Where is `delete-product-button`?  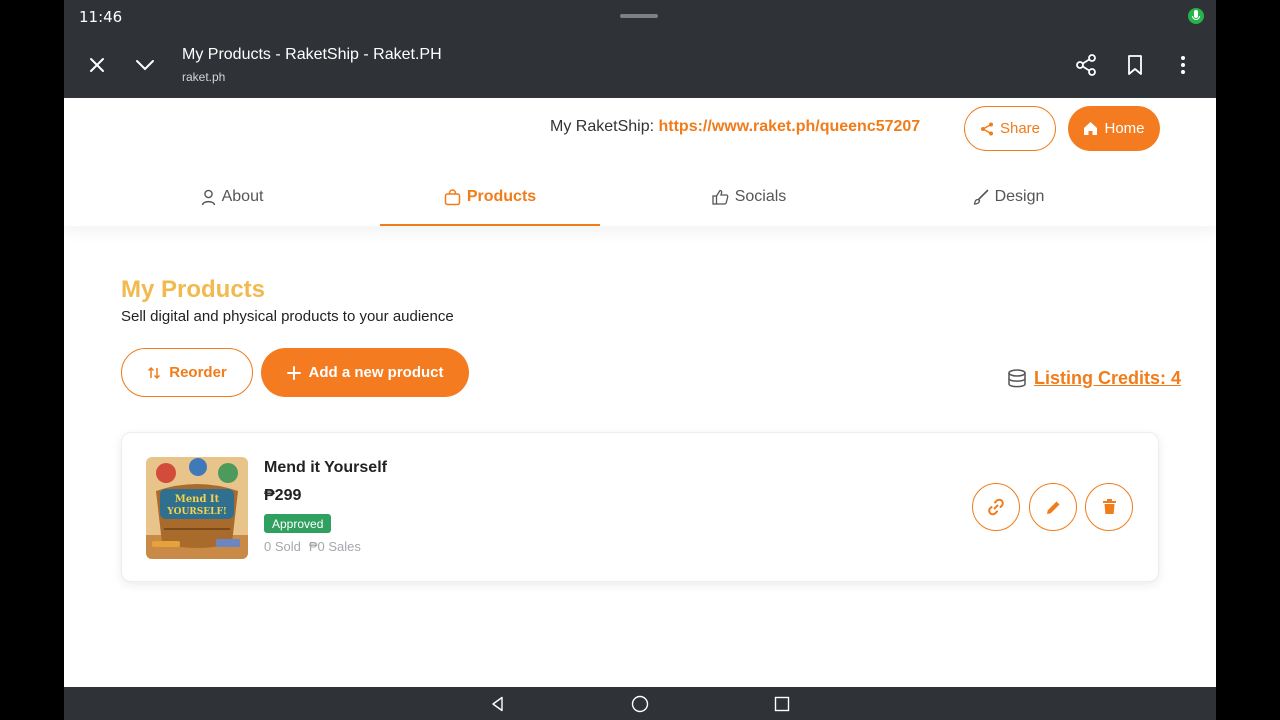 delete-product-button is located at coordinates (1109, 507).